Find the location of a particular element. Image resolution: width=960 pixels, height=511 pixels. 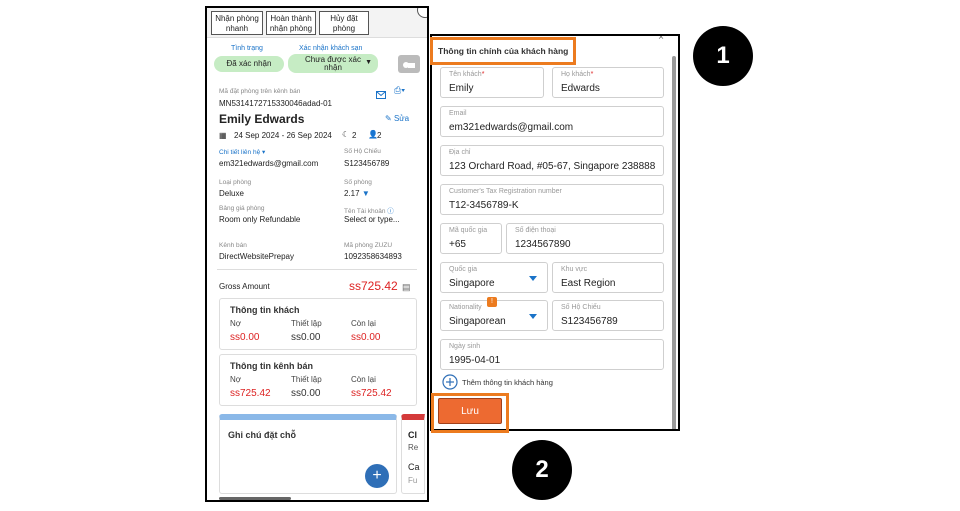

field-value: +65 is located at coordinates (457, 244).